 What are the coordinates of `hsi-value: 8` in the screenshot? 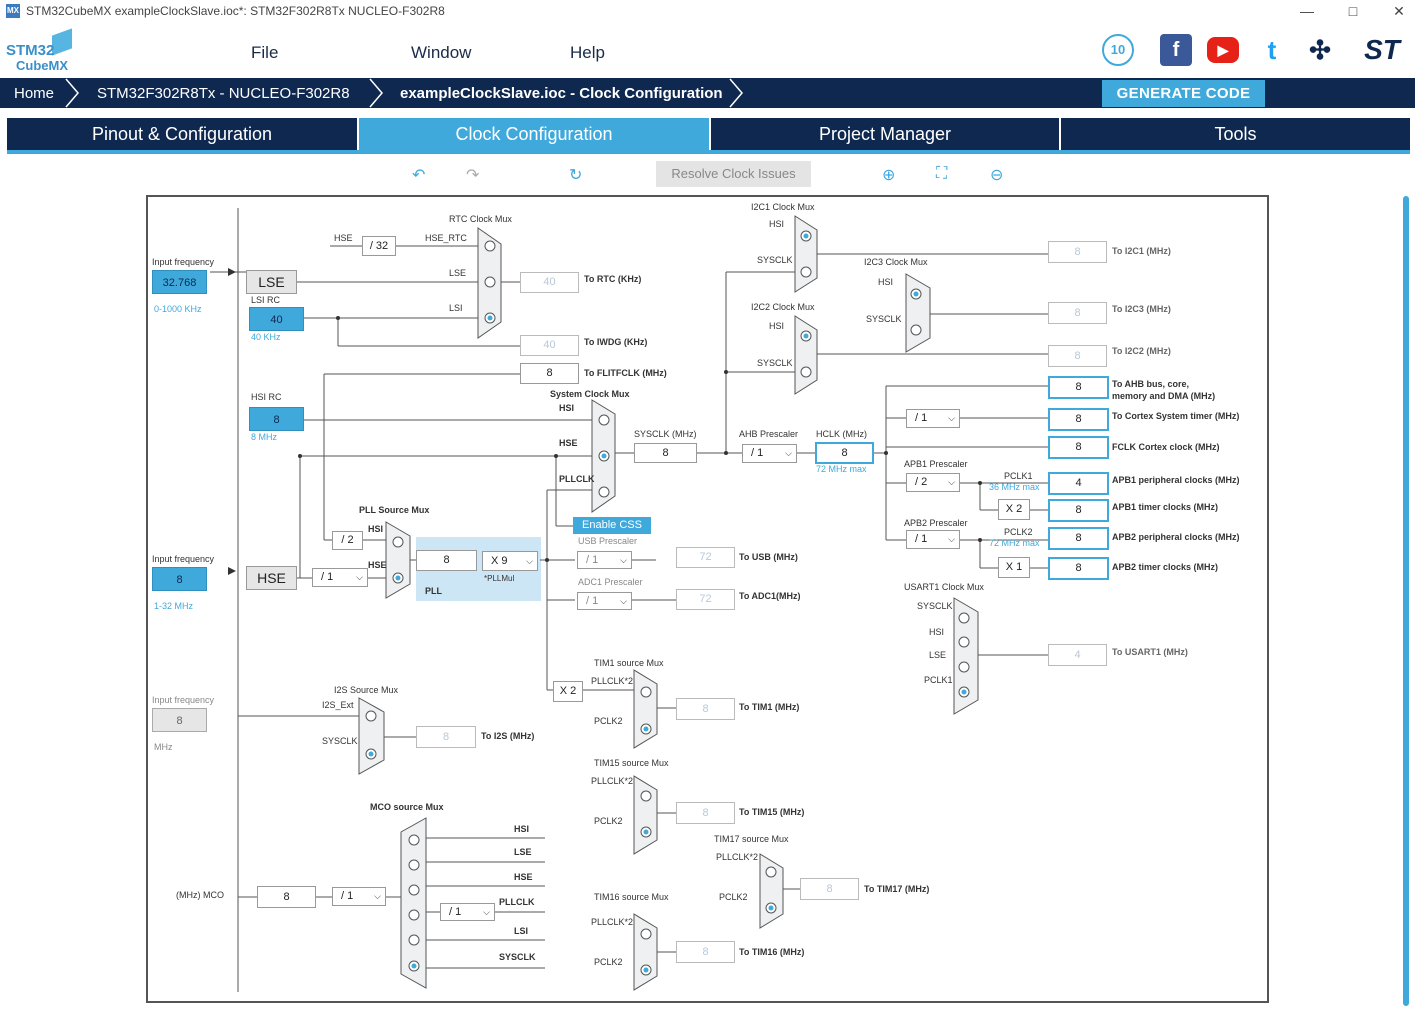 It's located at (276, 419).